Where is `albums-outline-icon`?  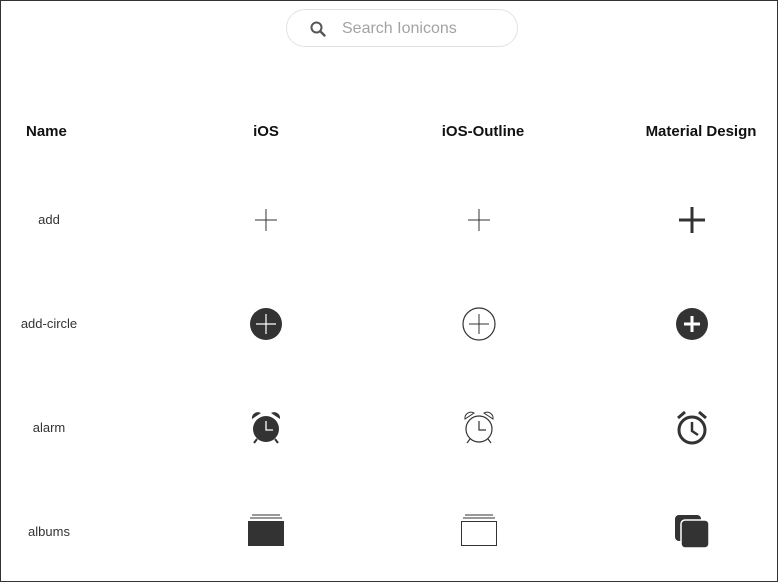
albums-outline-icon is located at coordinates (479, 532).